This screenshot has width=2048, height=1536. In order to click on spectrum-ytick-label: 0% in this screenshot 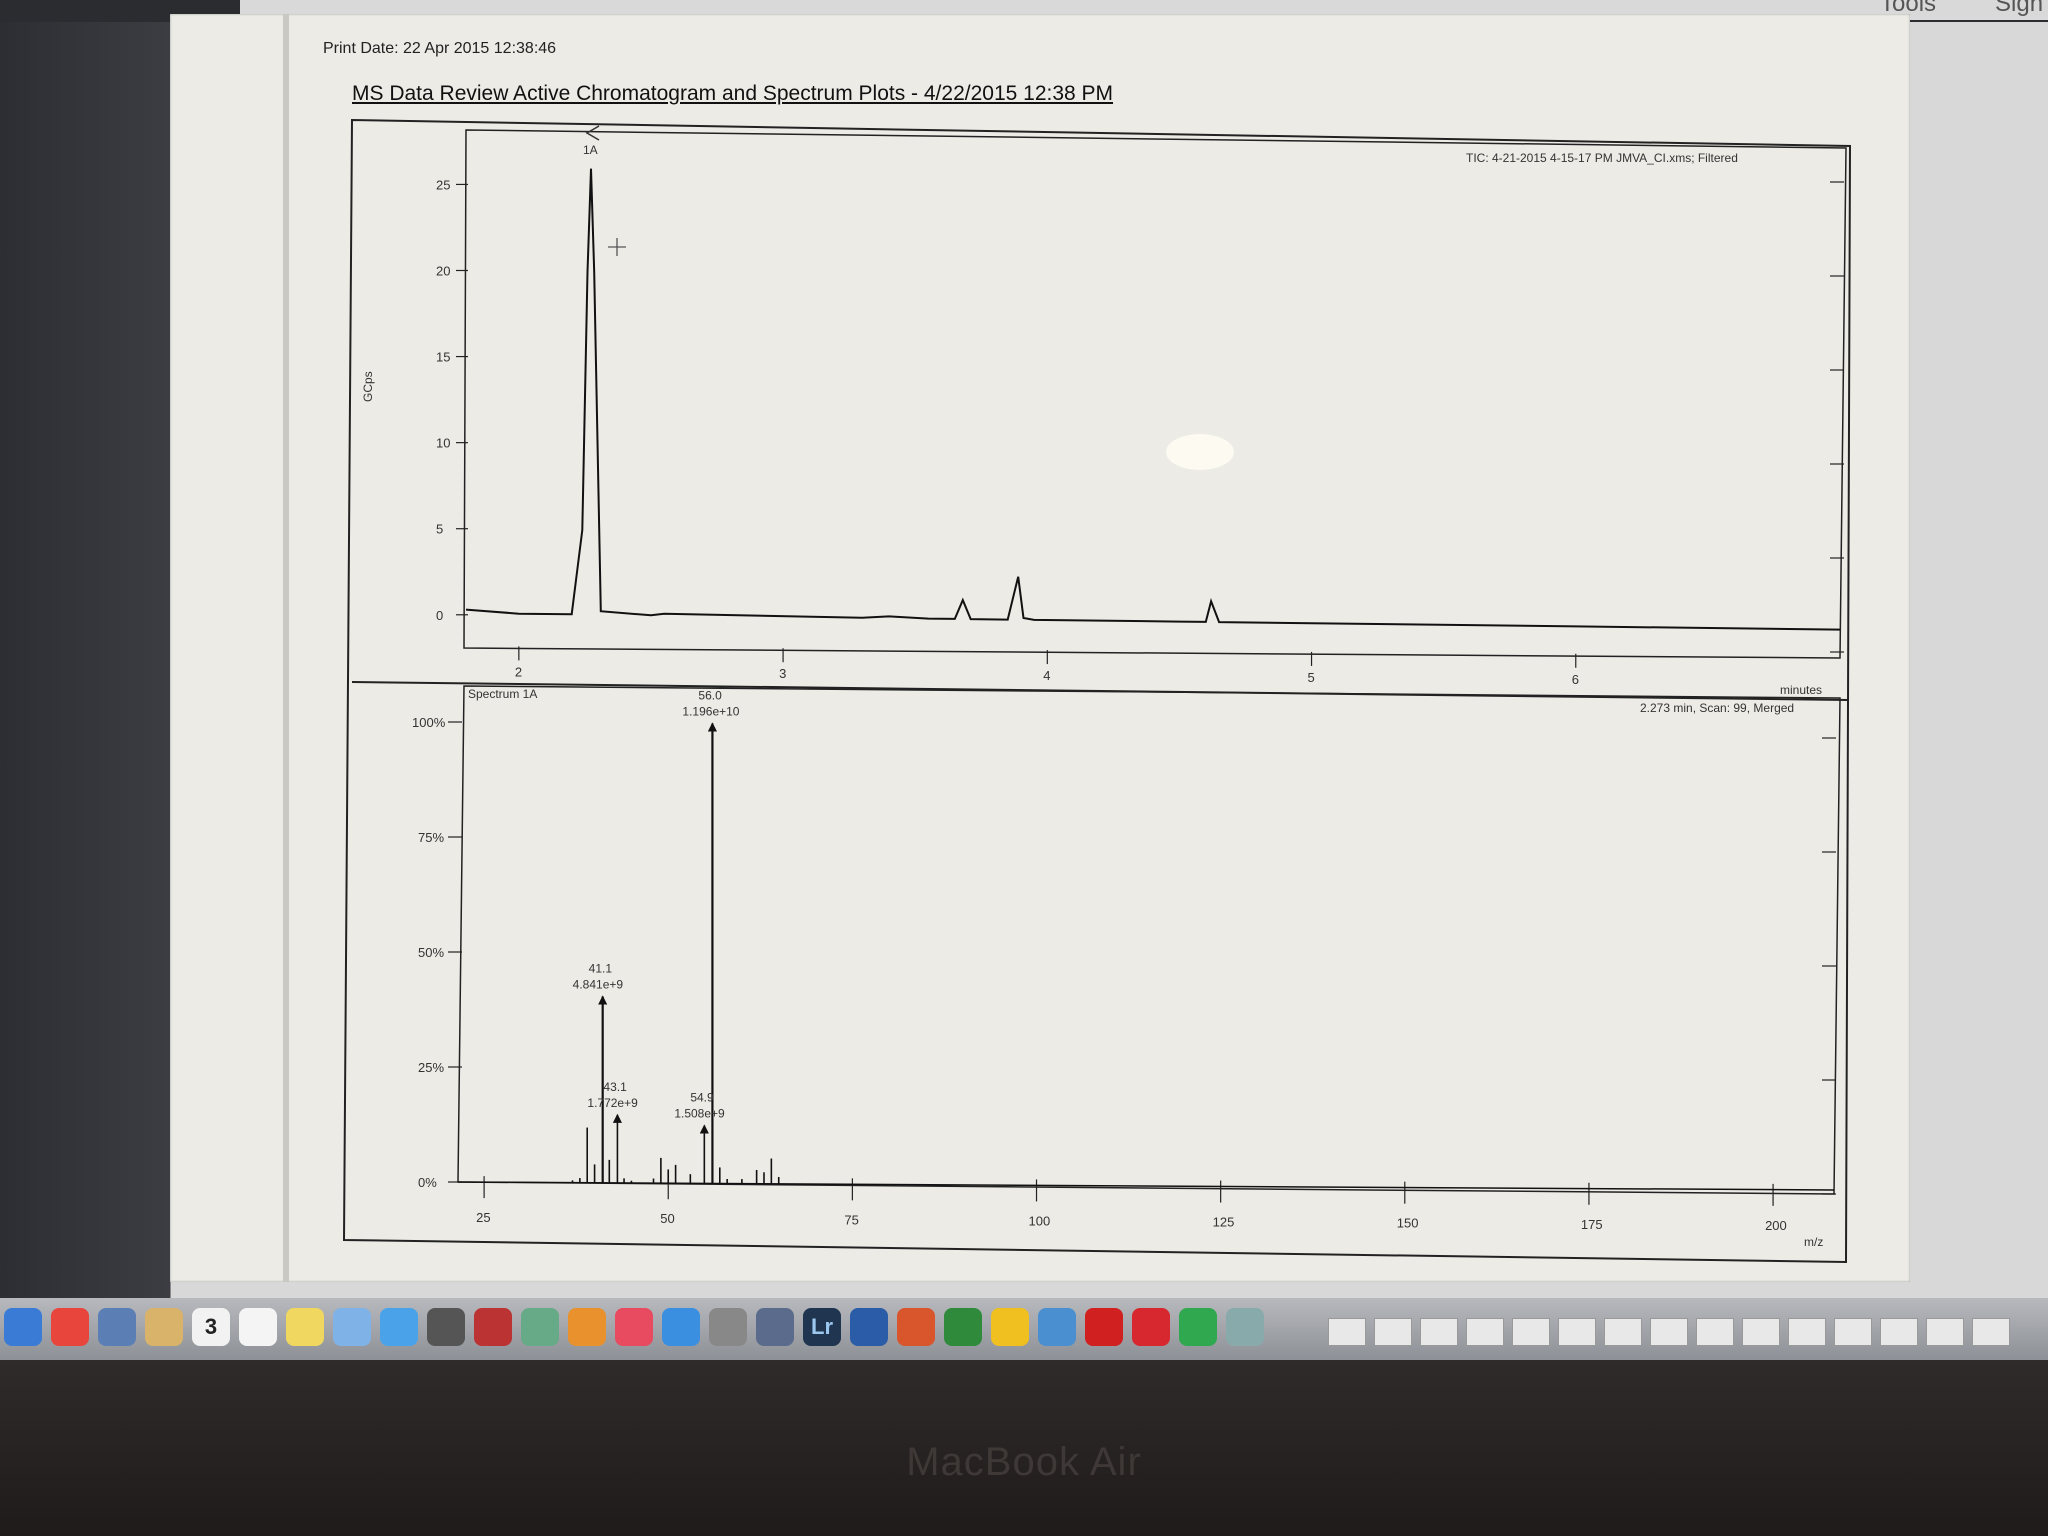, I will do `click(427, 1182)`.